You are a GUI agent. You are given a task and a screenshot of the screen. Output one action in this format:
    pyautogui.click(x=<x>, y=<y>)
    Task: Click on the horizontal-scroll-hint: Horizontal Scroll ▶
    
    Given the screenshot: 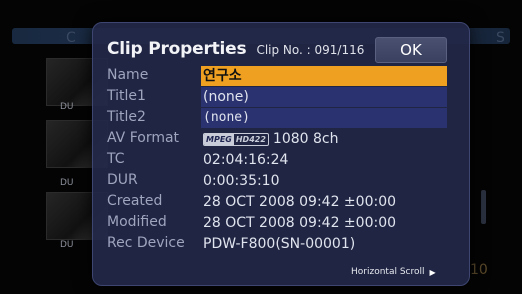 What is the action you would take?
    pyautogui.click(x=393, y=272)
    